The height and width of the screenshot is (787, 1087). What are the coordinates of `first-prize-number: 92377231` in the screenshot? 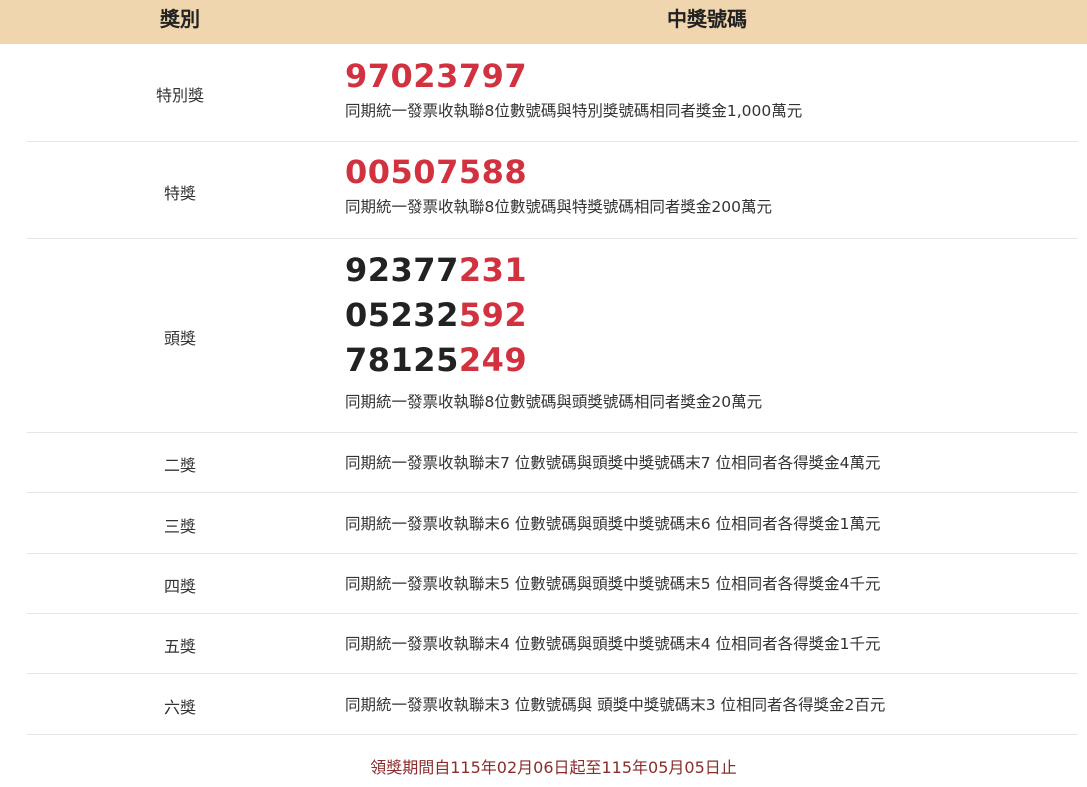 It's located at (553, 270).